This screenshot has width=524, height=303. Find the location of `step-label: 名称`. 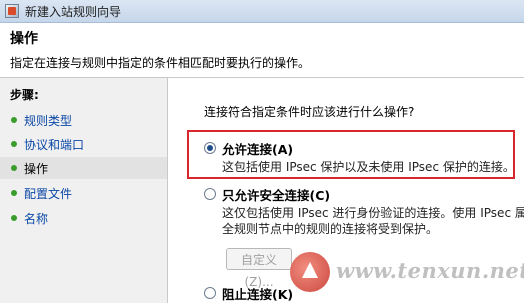

step-label: 名称 is located at coordinates (36, 219).